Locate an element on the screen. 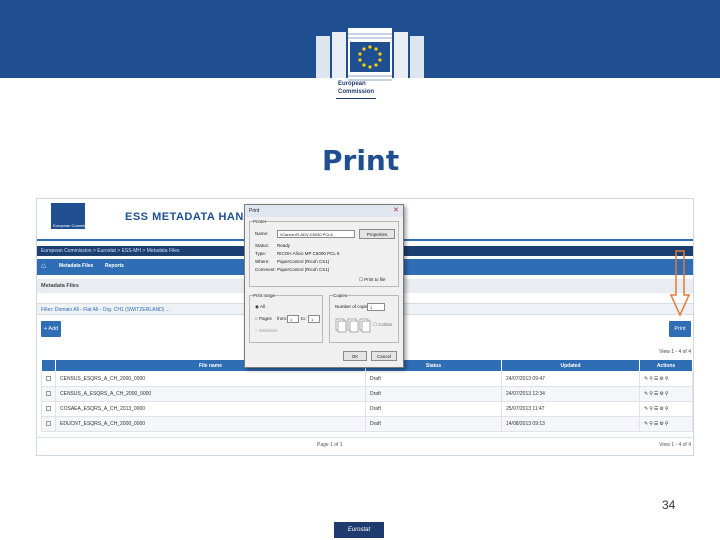  nav-item-reports: Reports is located at coordinates (114, 266).